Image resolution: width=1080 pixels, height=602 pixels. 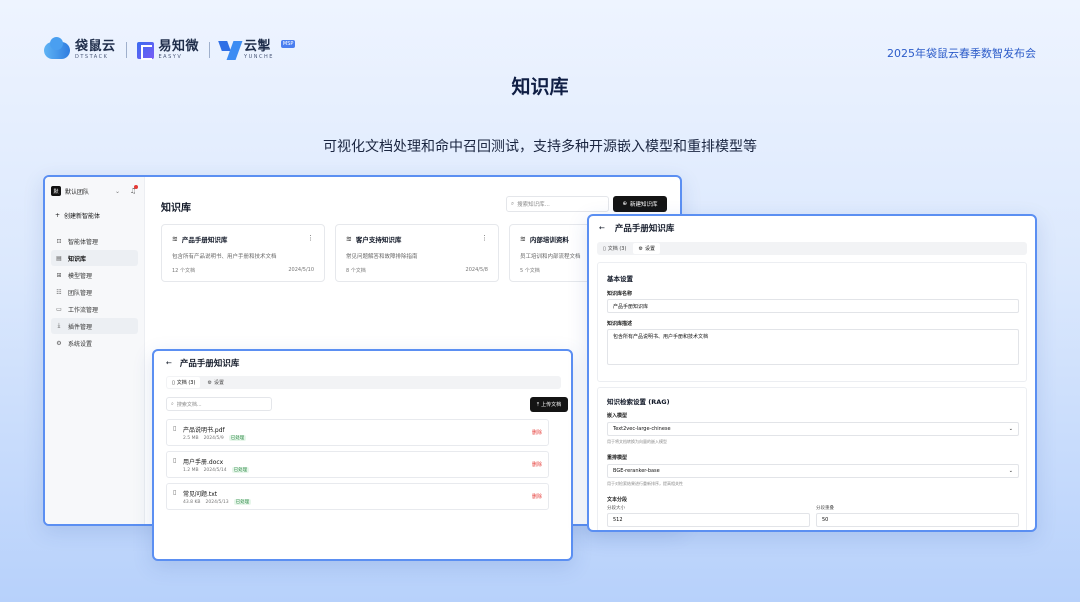 I want to click on chunk-size-label: 分段大小, so click(x=616, y=508).